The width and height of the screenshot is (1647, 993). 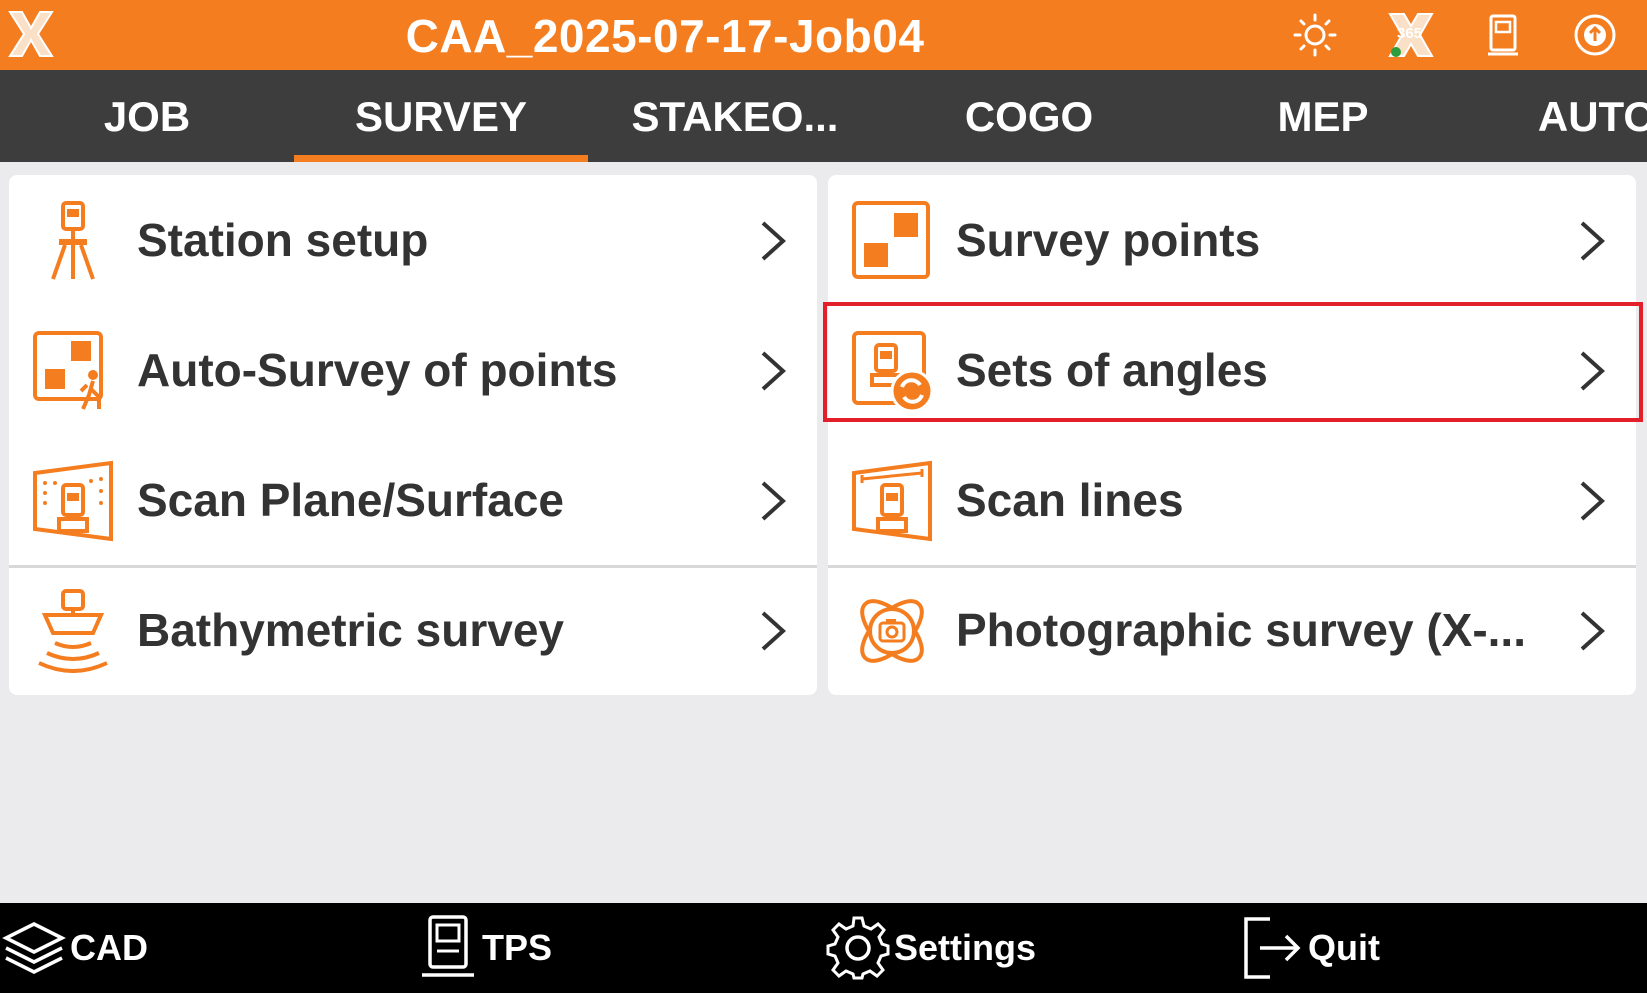 I want to click on tps-button: TPS, so click(x=485, y=948).